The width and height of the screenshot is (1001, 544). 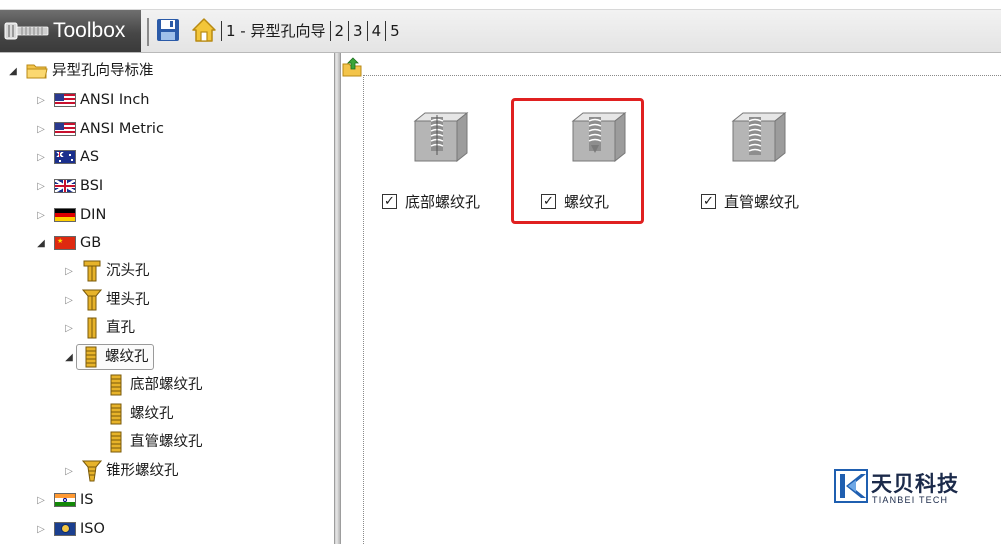 I want to click on tree-node-straight: ▷ 直孔, so click(x=98, y=328).